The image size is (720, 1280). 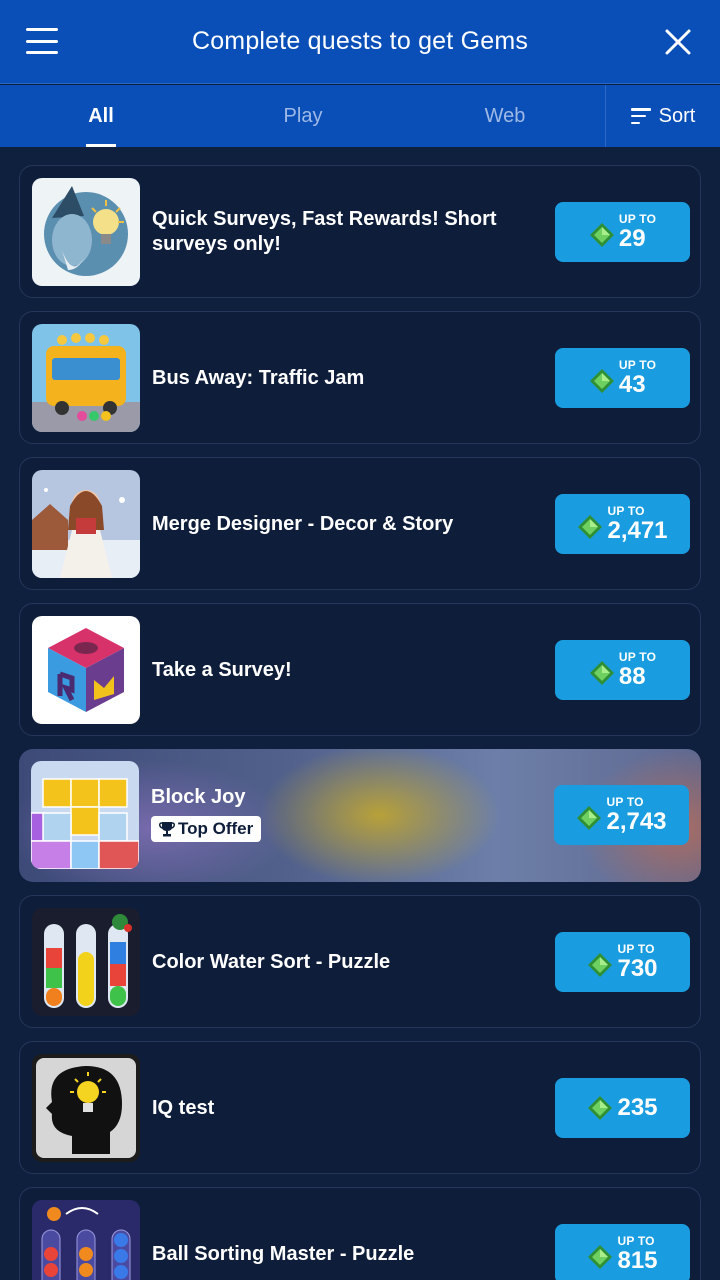 What do you see at coordinates (86, 962) in the screenshot?
I see `water-tubes-thumbnail` at bounding box center [86, 962].